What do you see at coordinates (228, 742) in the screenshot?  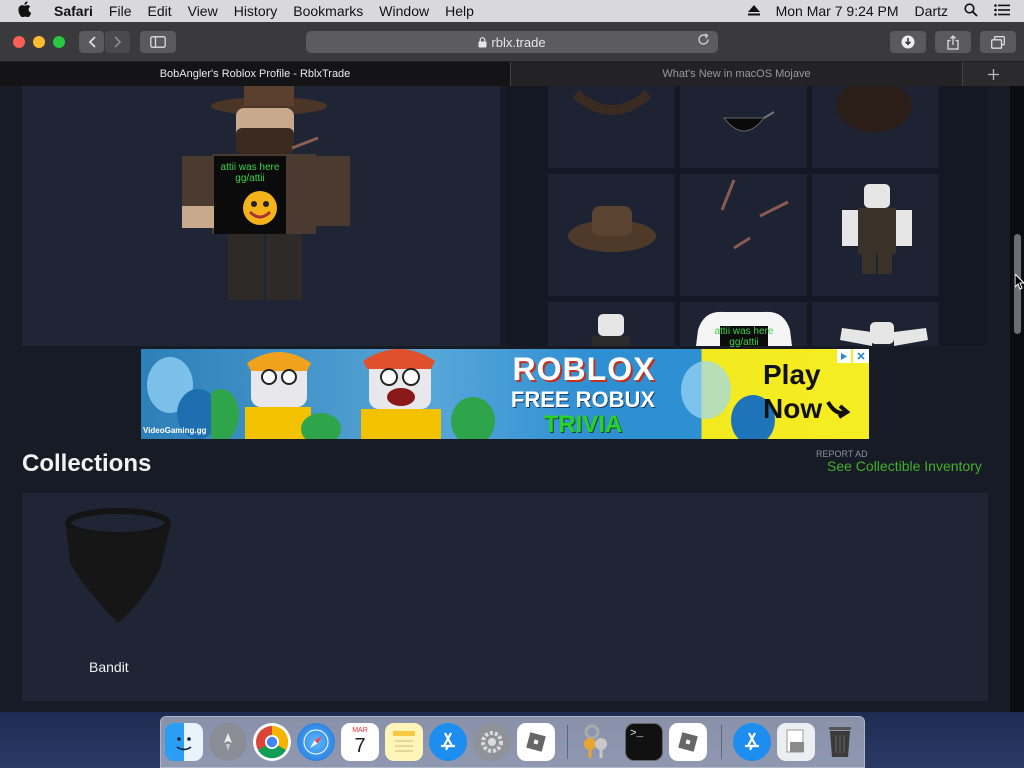 I see `launchpad-icon` at bounding box center [228, 742].